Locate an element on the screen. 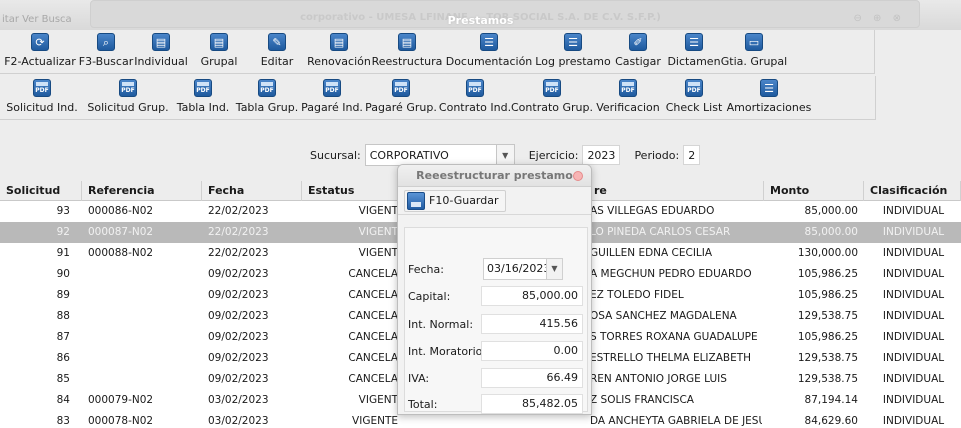 This screenshot has width=961, height=428. toolbar-button-contrato-grup: PDF Contrato Grup. is located at coordinates (552, 98).